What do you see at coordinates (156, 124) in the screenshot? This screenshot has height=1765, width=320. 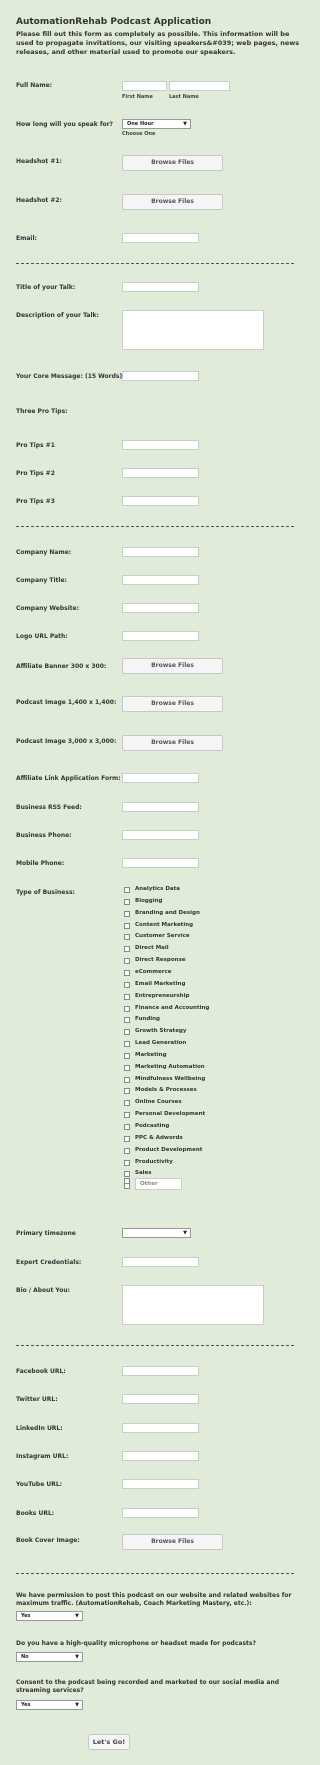 I see `speak-duration-select: One Hour ▼` at bounding box center [156, 124].